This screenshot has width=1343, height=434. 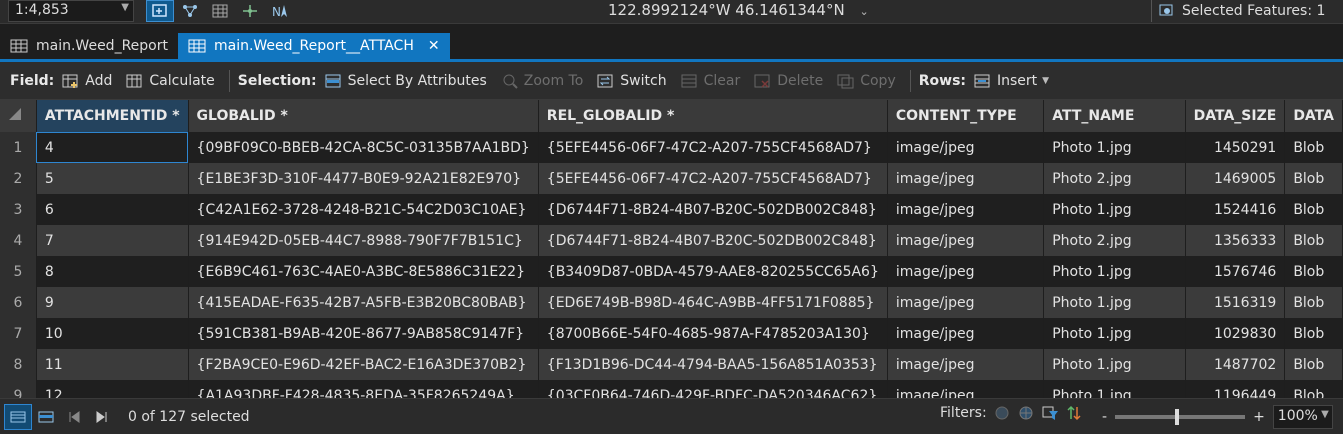 I want to click on scale-dropdown: 1:4,853 ▼, so click(x=71, y=11).